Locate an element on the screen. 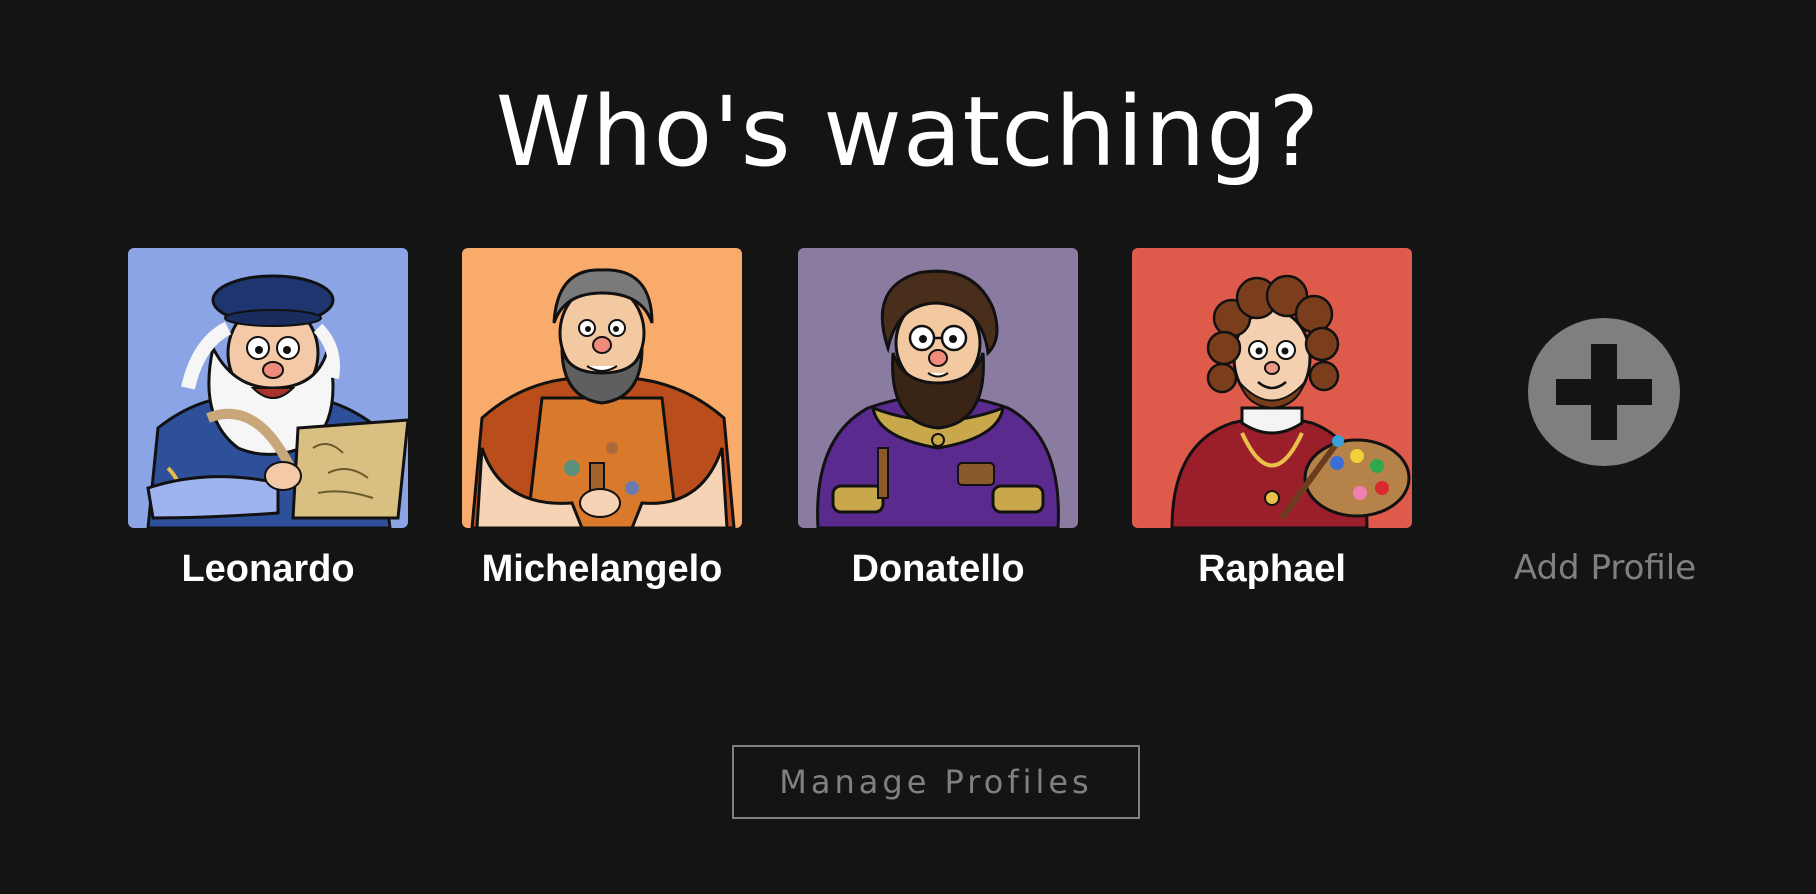  leonardo-avatar-illustration is located at coordinates (268, 388).